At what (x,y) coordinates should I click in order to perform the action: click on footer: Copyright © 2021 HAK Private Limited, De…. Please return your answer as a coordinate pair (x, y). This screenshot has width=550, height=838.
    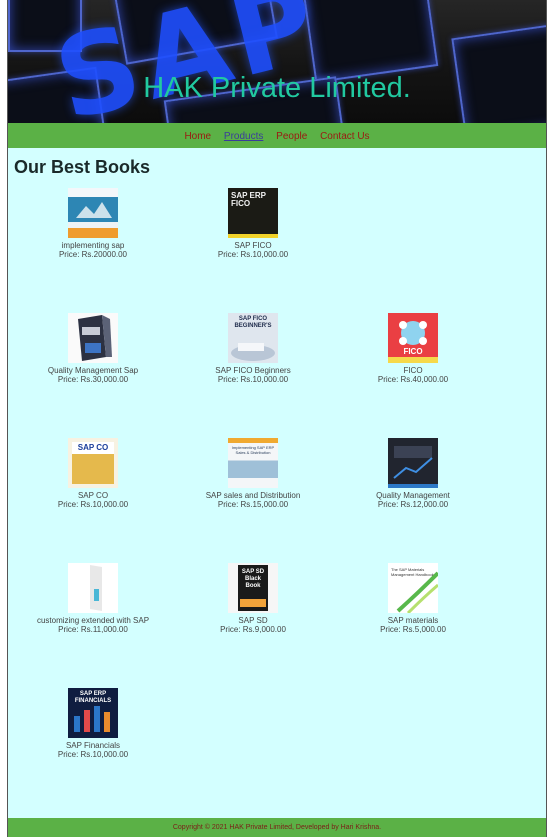
    Looking at the image, I should click on (277, 827).